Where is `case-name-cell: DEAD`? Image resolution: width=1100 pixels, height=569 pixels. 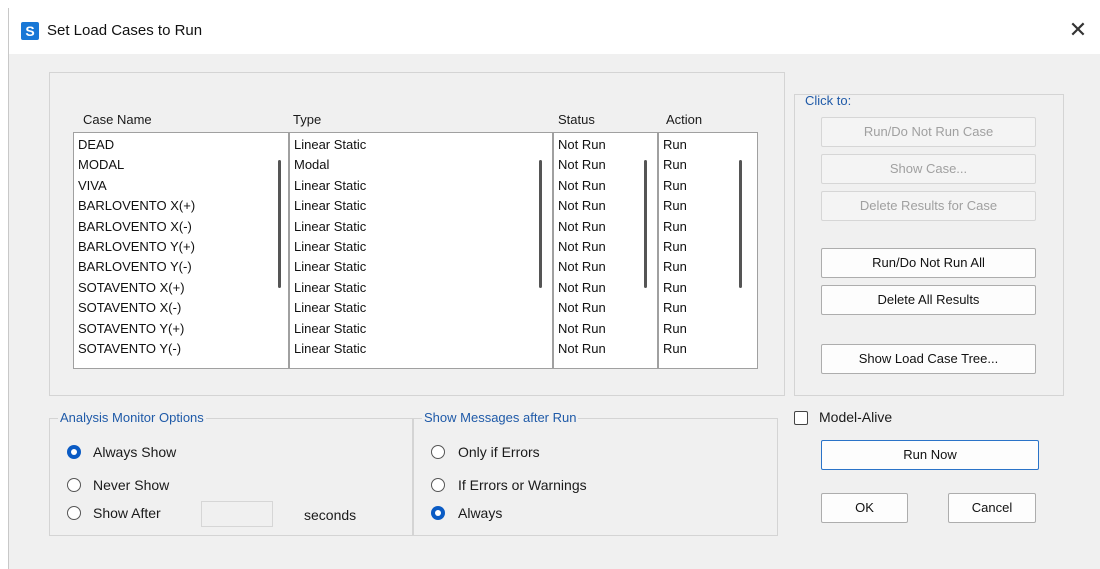
case-name-cell: DEAD is located at coordinates (96, 145).